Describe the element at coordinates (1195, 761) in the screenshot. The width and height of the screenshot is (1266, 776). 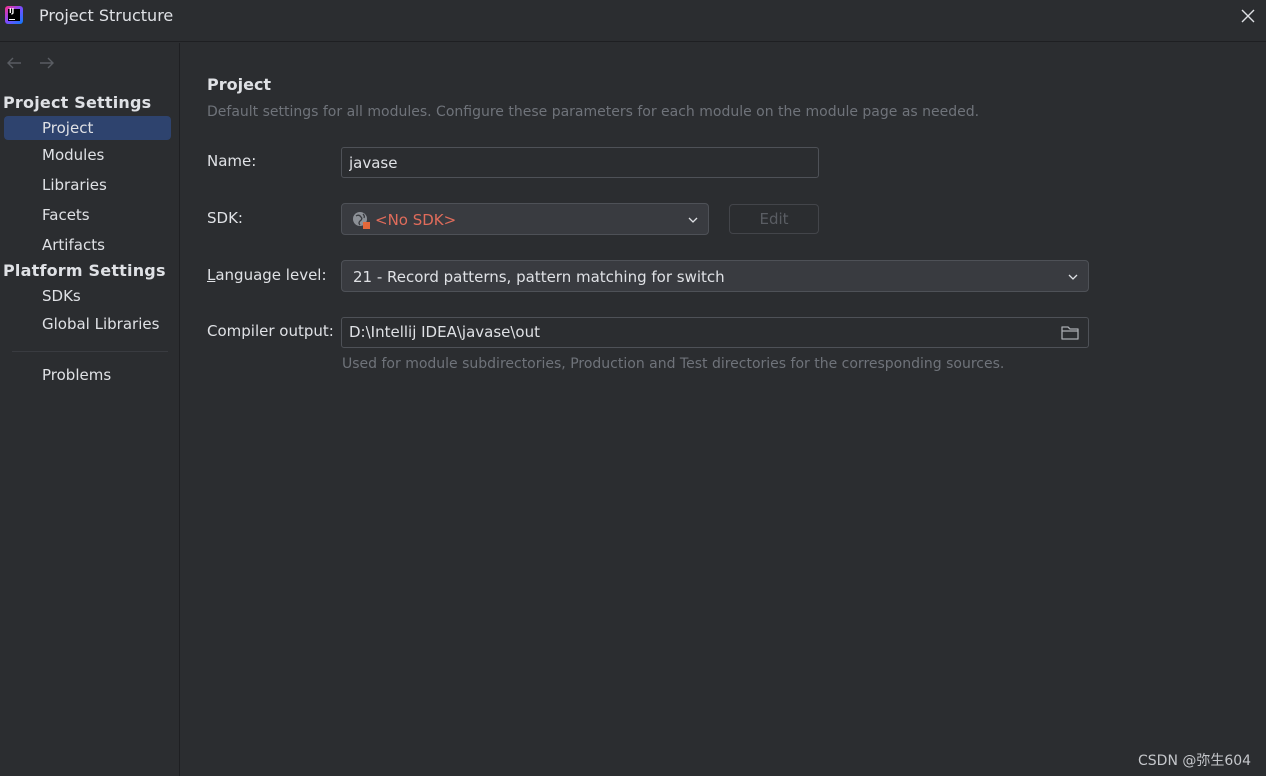
I see `watermark: CSDN @弥生604` at that location.